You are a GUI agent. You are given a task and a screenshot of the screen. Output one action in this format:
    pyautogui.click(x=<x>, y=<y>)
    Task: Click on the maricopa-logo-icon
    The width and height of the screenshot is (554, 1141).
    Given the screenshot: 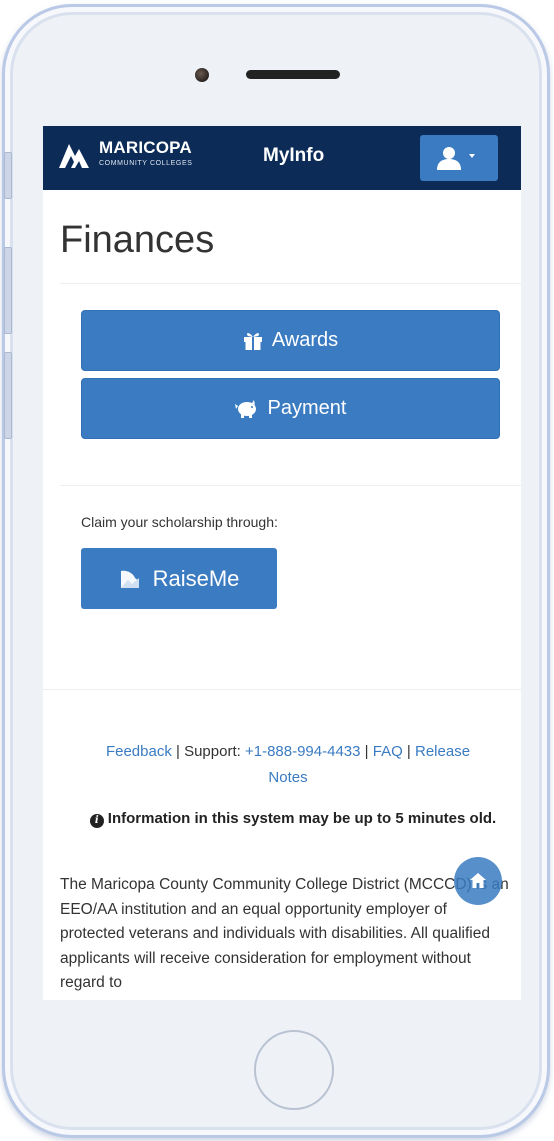 What is the action you would take?
    pyautogui.click(x=74, y=156)
    